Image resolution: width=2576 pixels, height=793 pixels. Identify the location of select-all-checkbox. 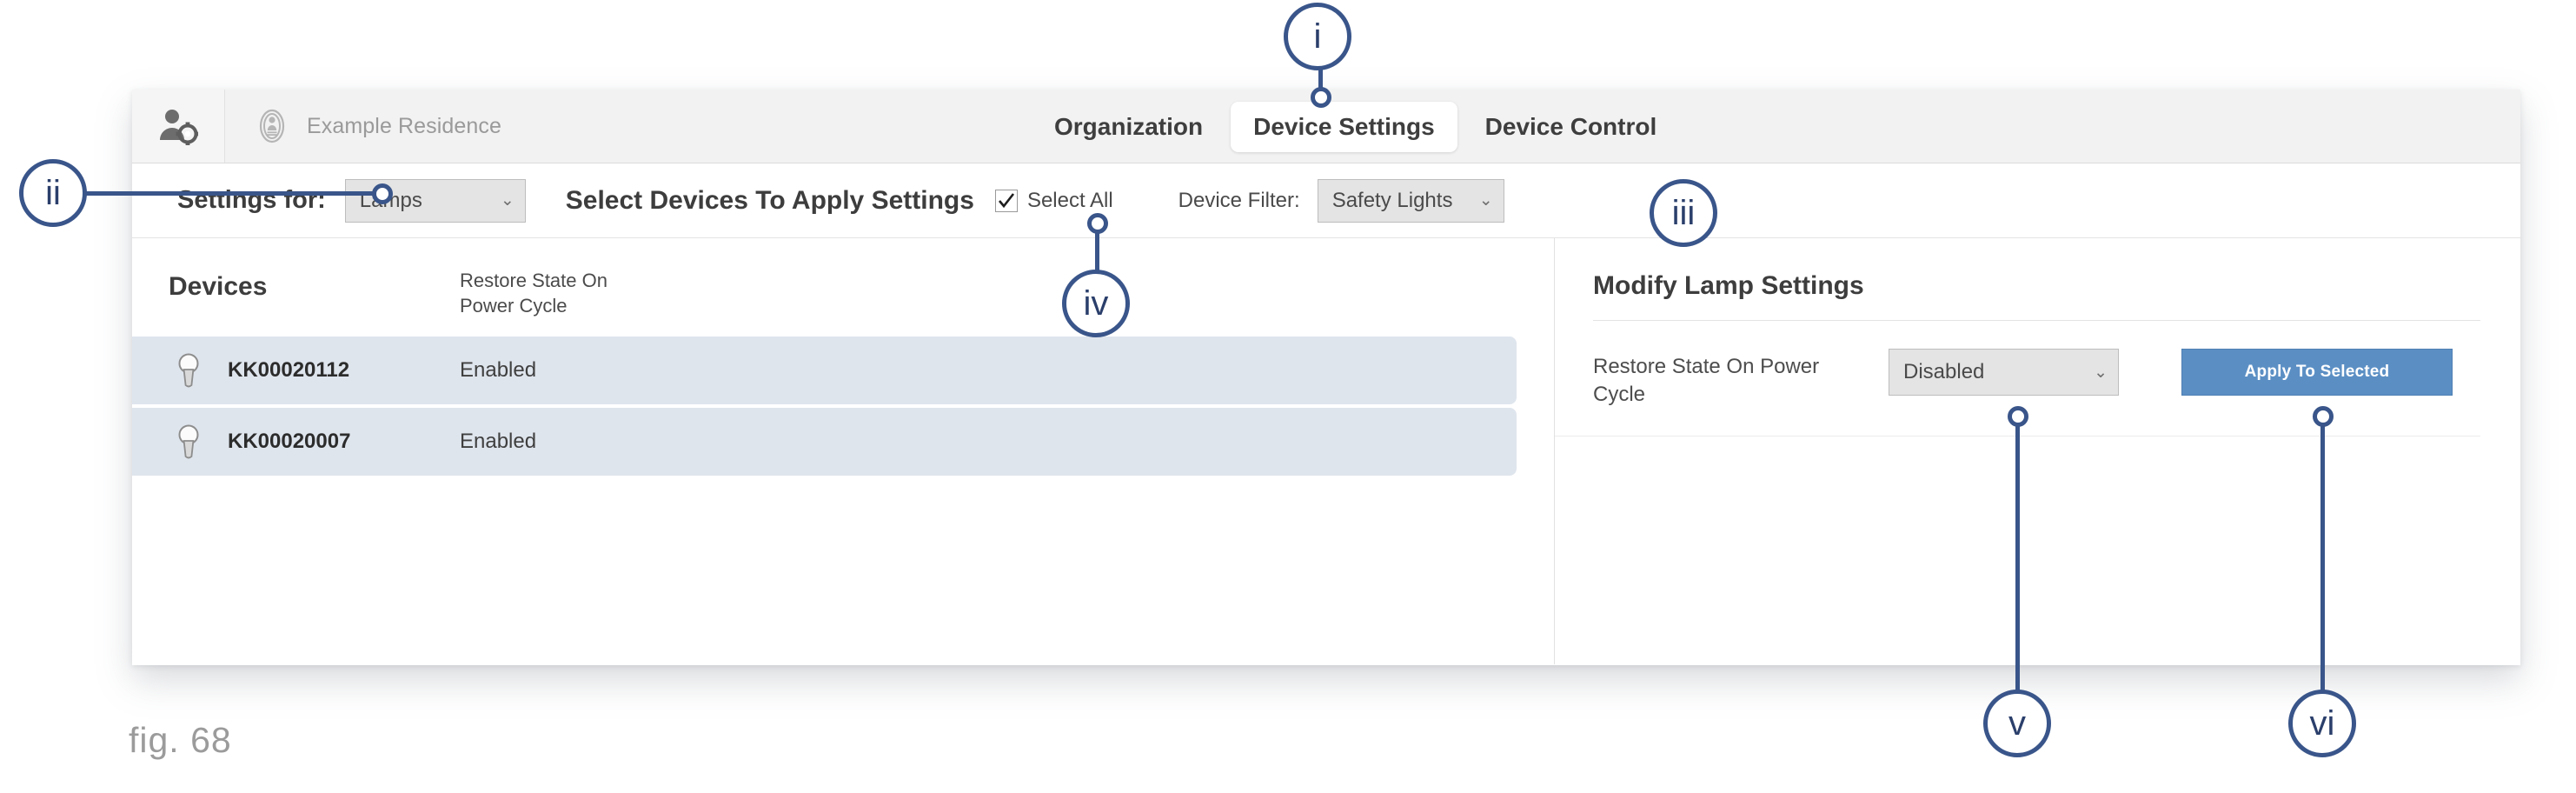
(1006, 200).